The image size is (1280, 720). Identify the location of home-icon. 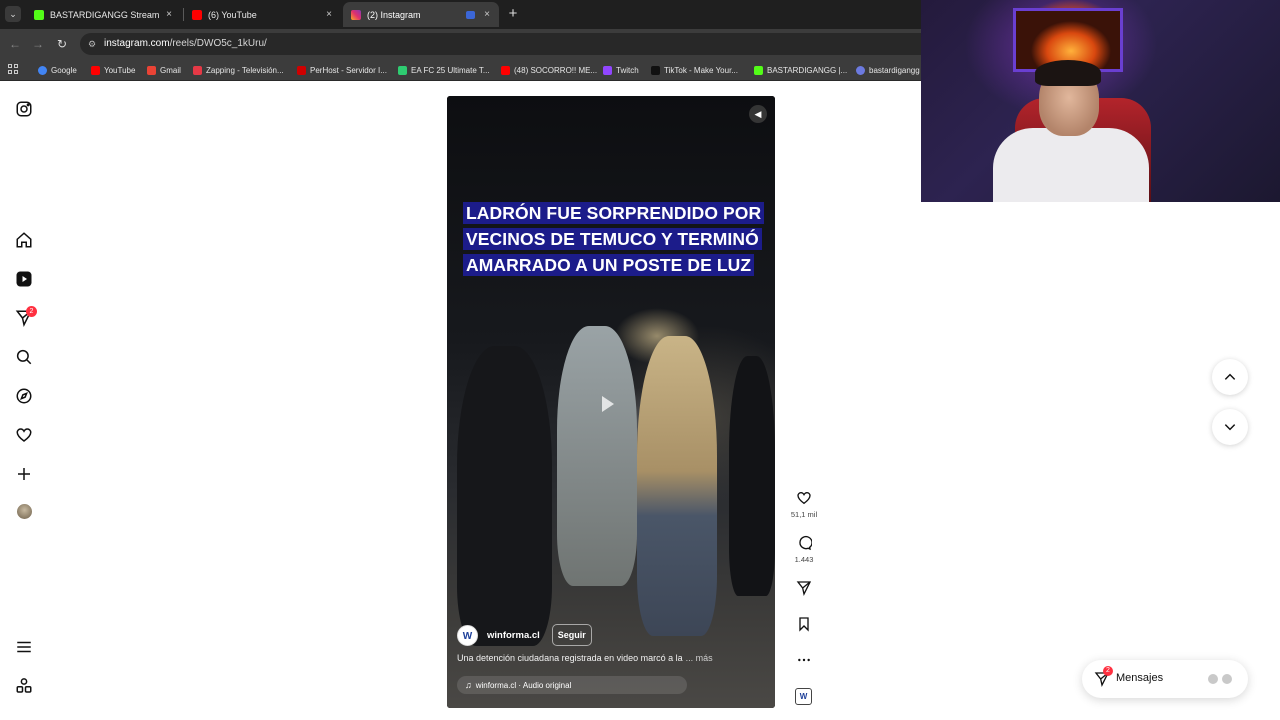
(24, 240).